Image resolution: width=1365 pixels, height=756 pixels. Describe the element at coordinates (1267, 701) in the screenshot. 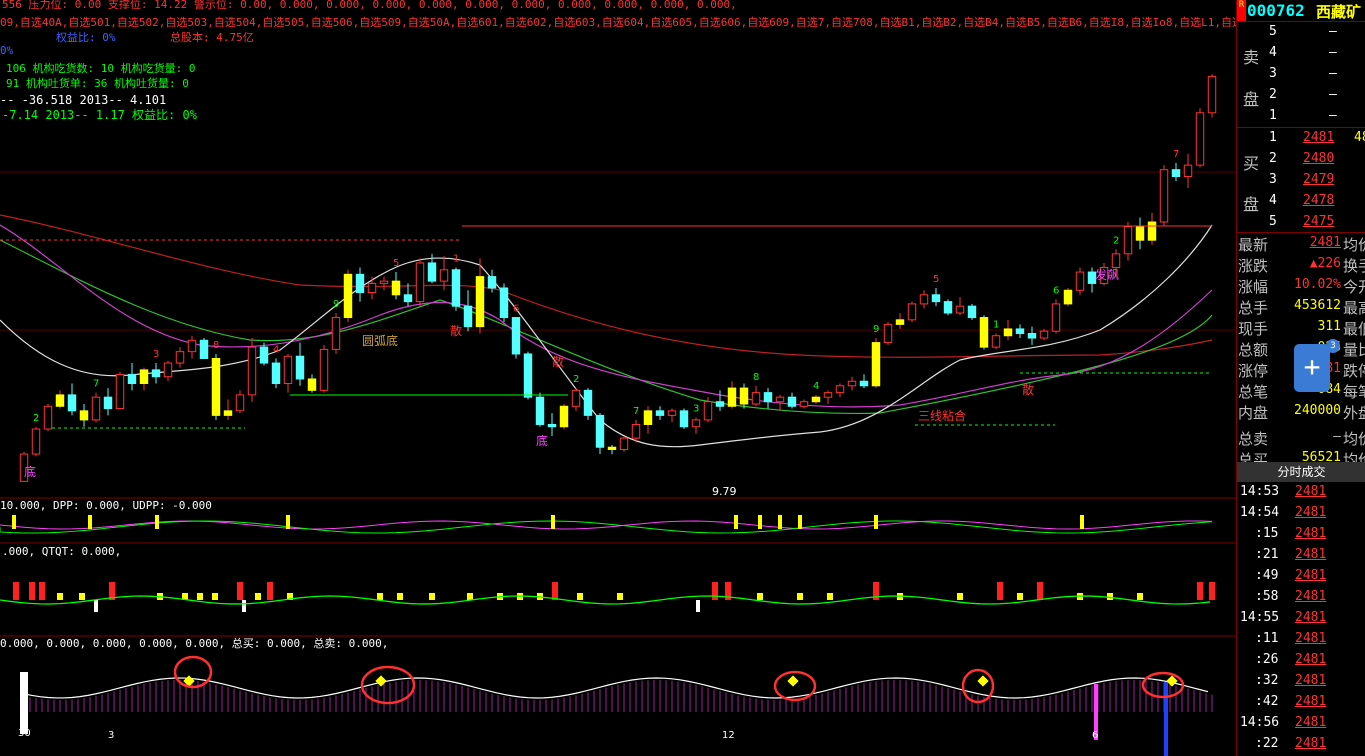

I see `trade-time: :42` at that location.